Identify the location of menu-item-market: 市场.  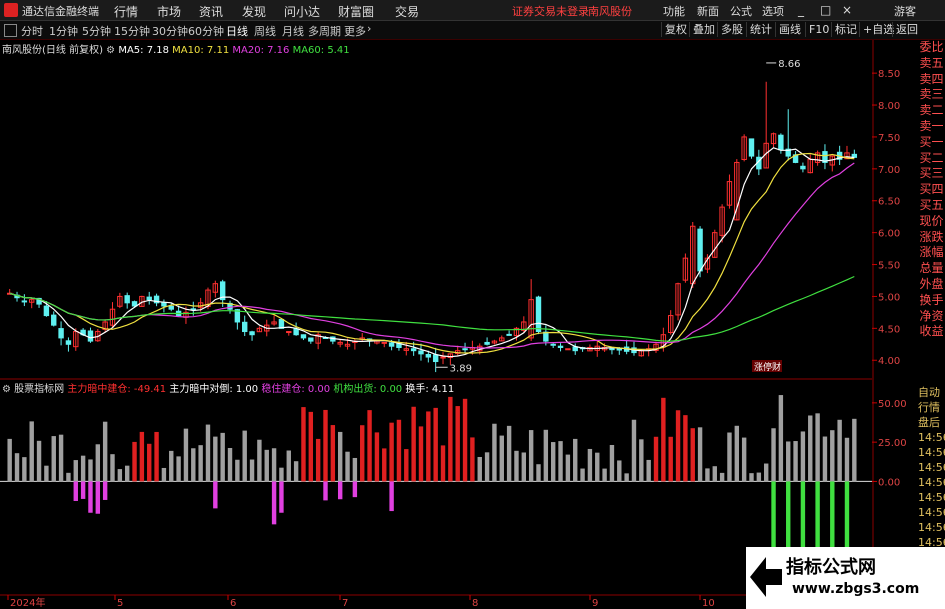
(169, 11).